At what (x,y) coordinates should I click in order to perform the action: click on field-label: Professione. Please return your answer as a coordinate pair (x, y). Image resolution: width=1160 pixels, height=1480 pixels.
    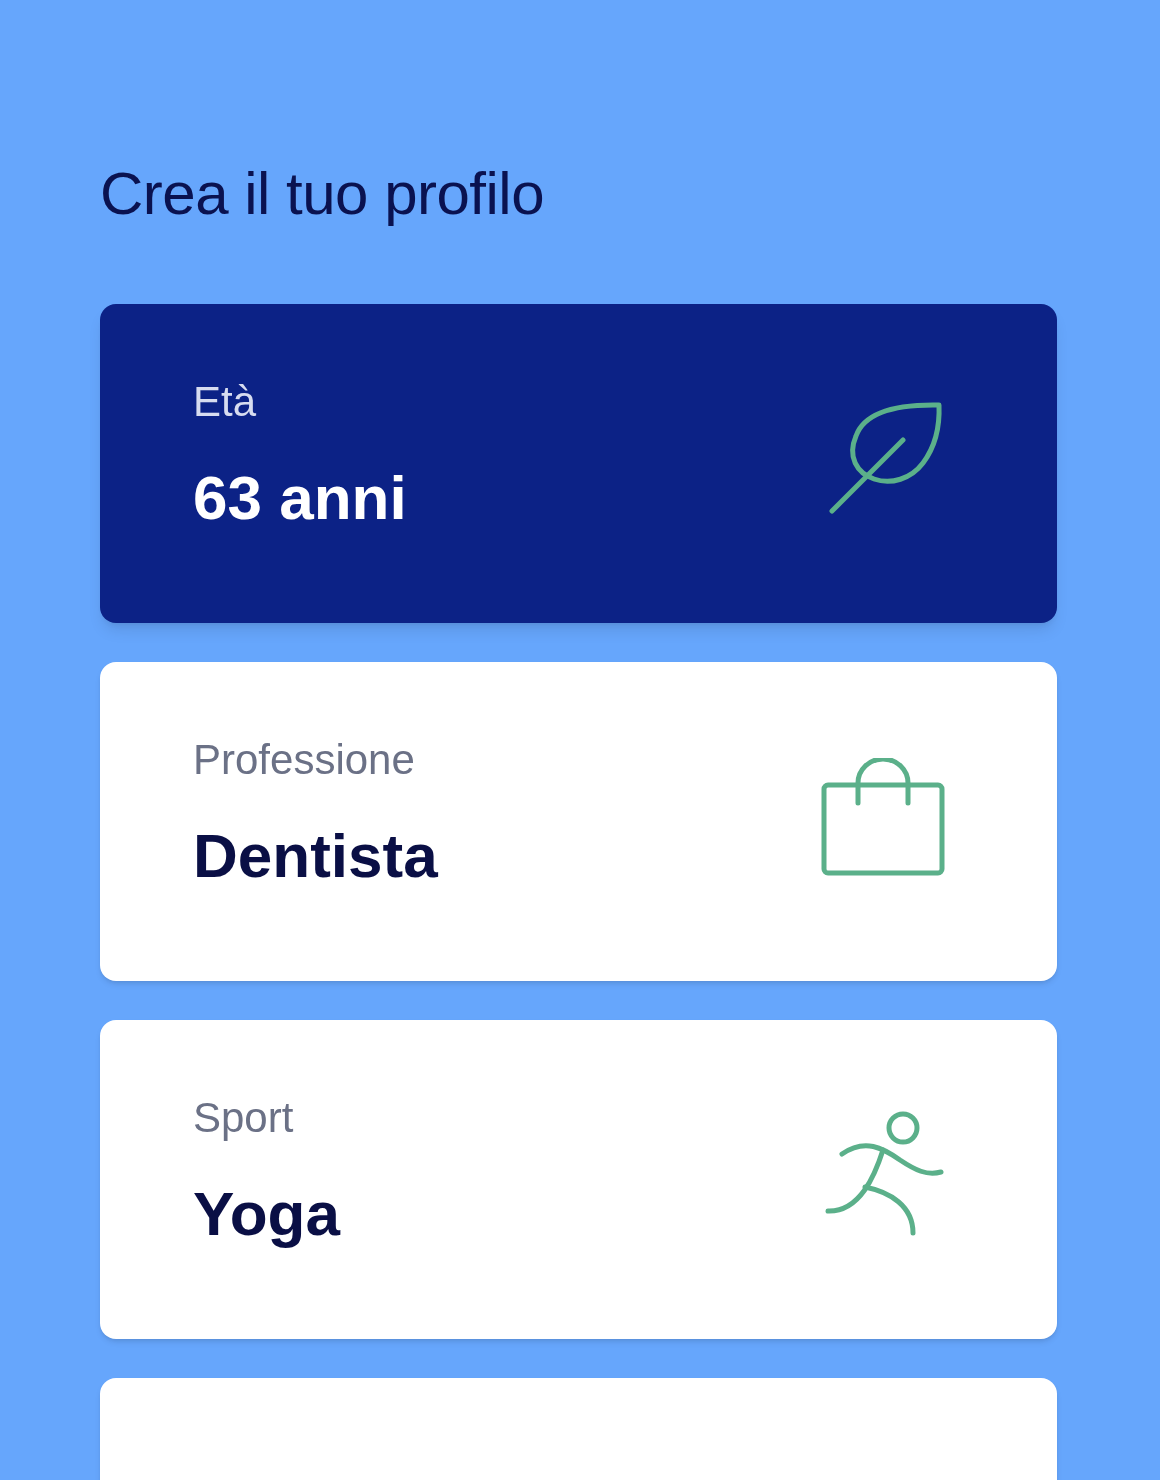
    Looking at the image, I should click on (304, 759).